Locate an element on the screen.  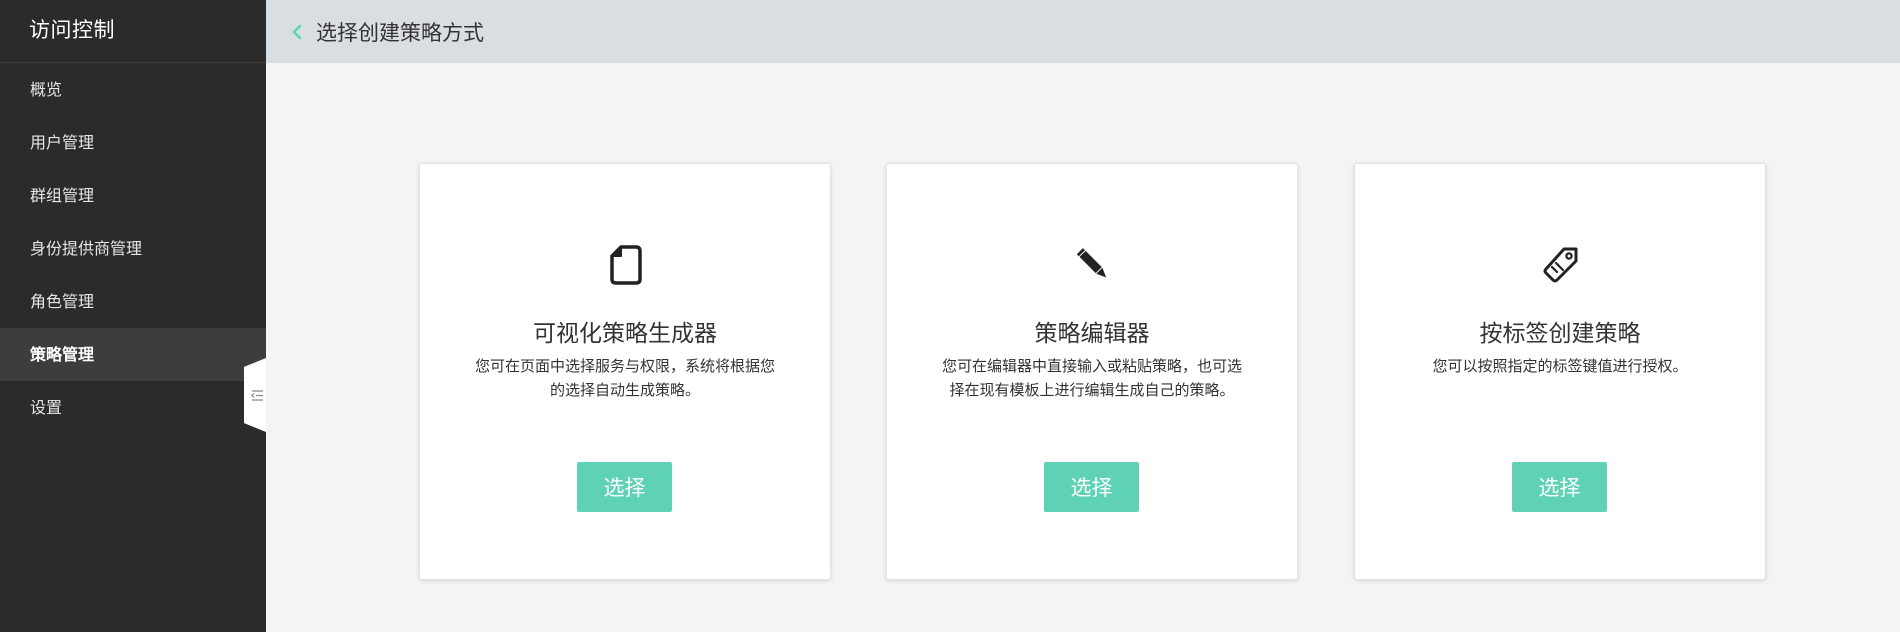
sidebar-collapse-handle is located at coordinates (255, 395).